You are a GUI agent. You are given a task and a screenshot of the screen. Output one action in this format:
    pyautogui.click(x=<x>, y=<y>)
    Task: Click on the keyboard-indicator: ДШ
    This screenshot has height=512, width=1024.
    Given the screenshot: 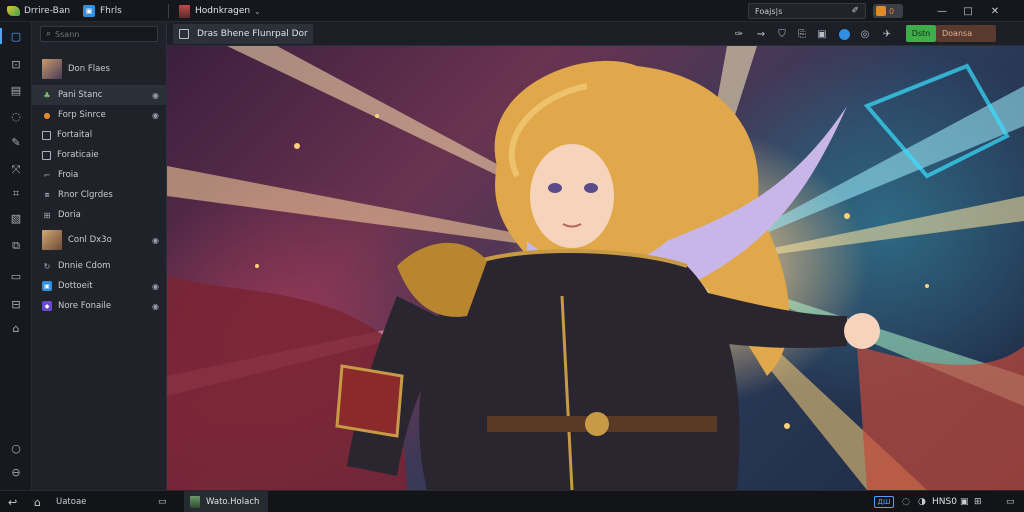 What is the action you would take?
    pyautogui.click(x=884, y=502)
    